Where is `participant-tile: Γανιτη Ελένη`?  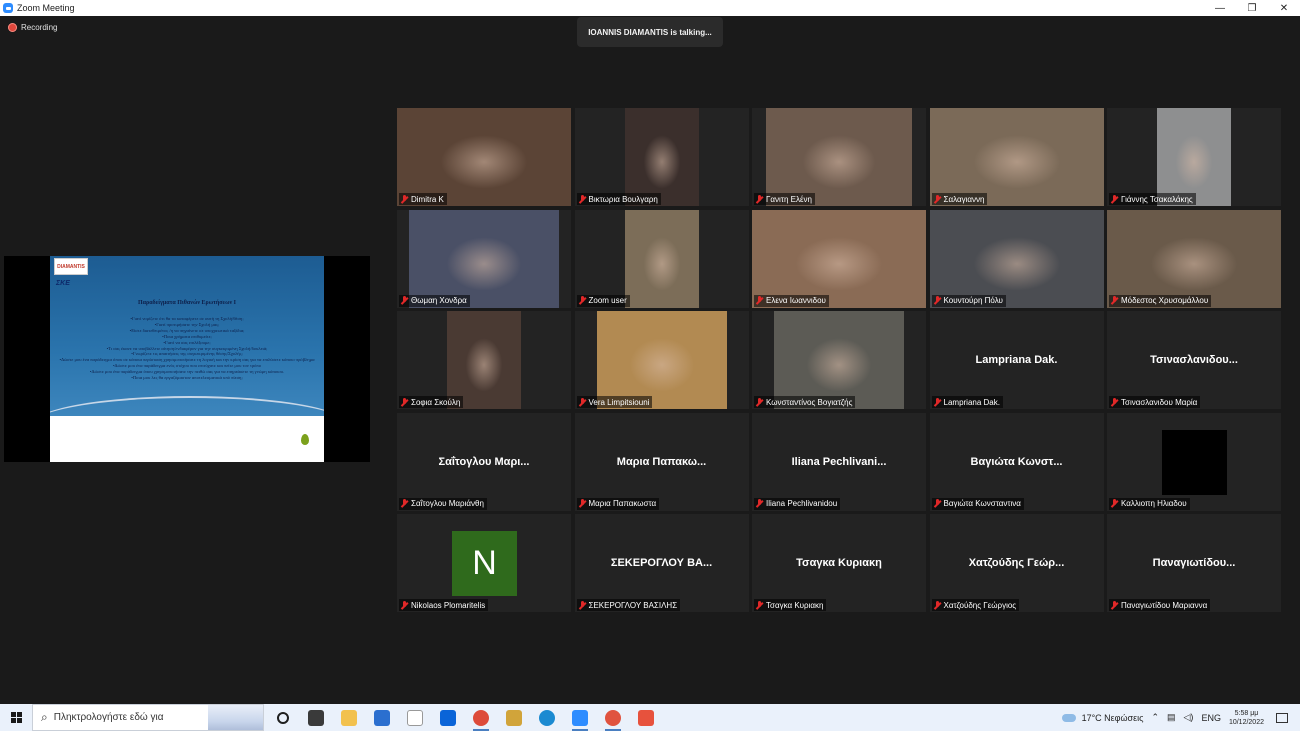
participant-tile: Γανιτη Ελένη is located at coordinates (839, 157).